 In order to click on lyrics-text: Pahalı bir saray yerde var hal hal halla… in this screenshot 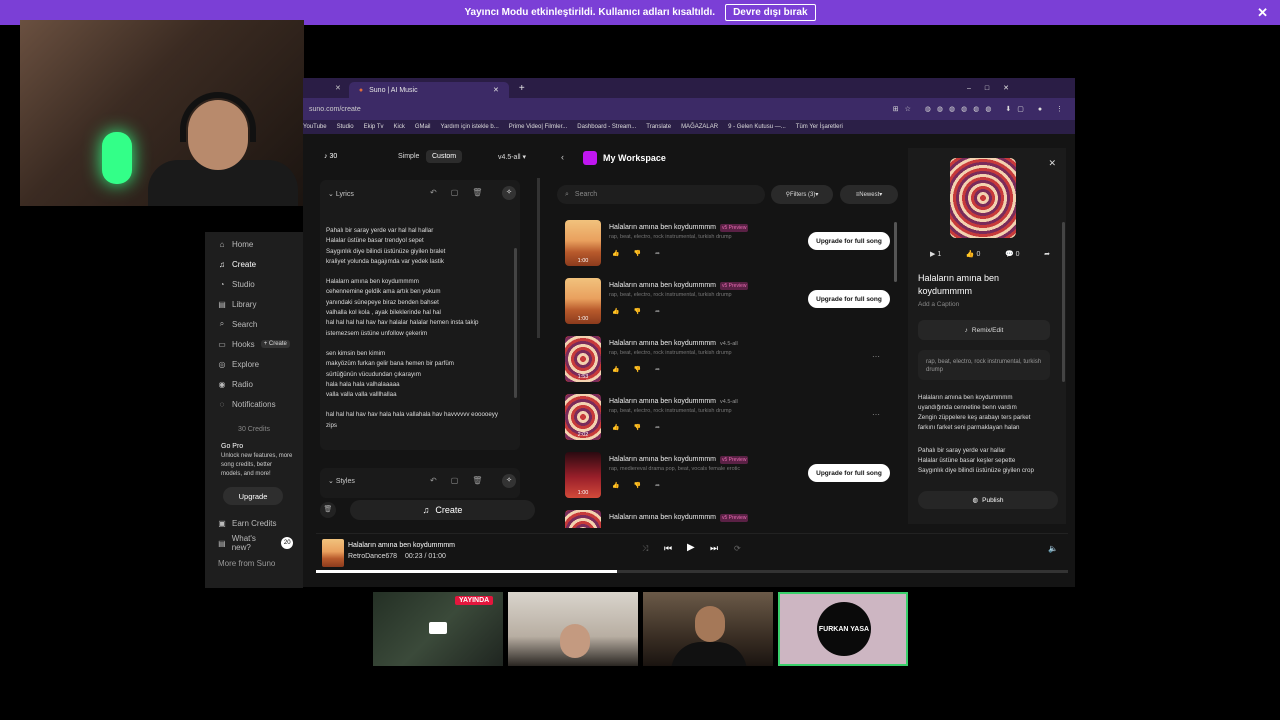, I will do `click(426, 344)`.